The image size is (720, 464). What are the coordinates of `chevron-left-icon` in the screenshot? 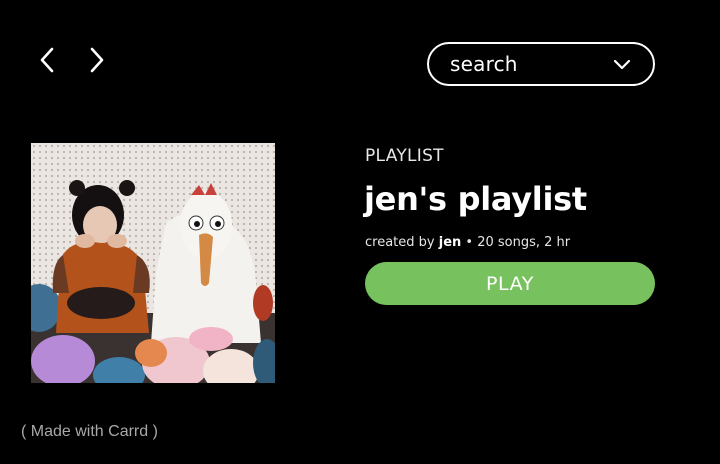 It's located at (47, 60).